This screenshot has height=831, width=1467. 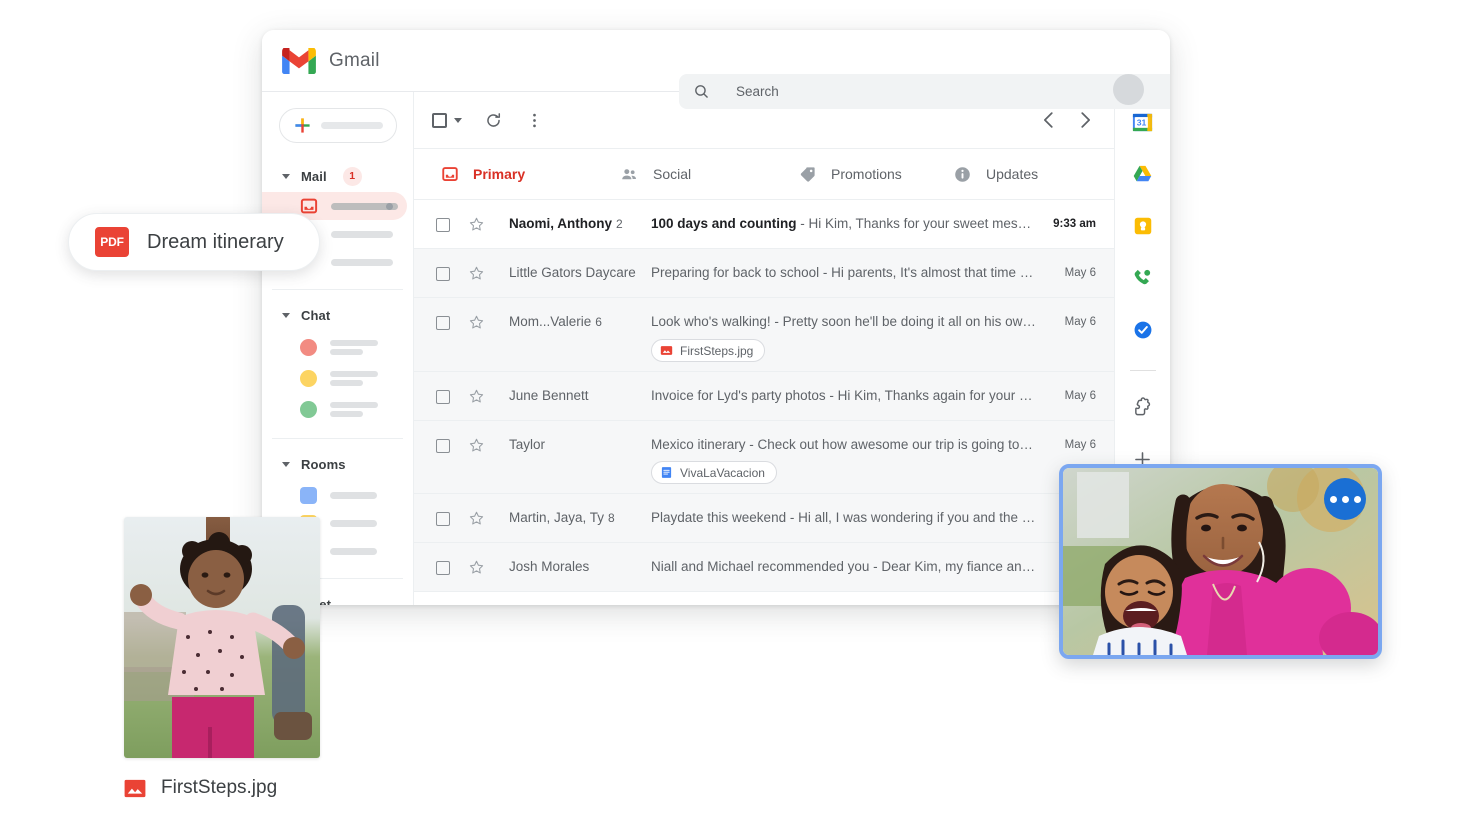 What do you see at coordinates (112, 242) in the screenshot?
I see `pdf-file-icon: PDF` at bounding box center [112, 242].